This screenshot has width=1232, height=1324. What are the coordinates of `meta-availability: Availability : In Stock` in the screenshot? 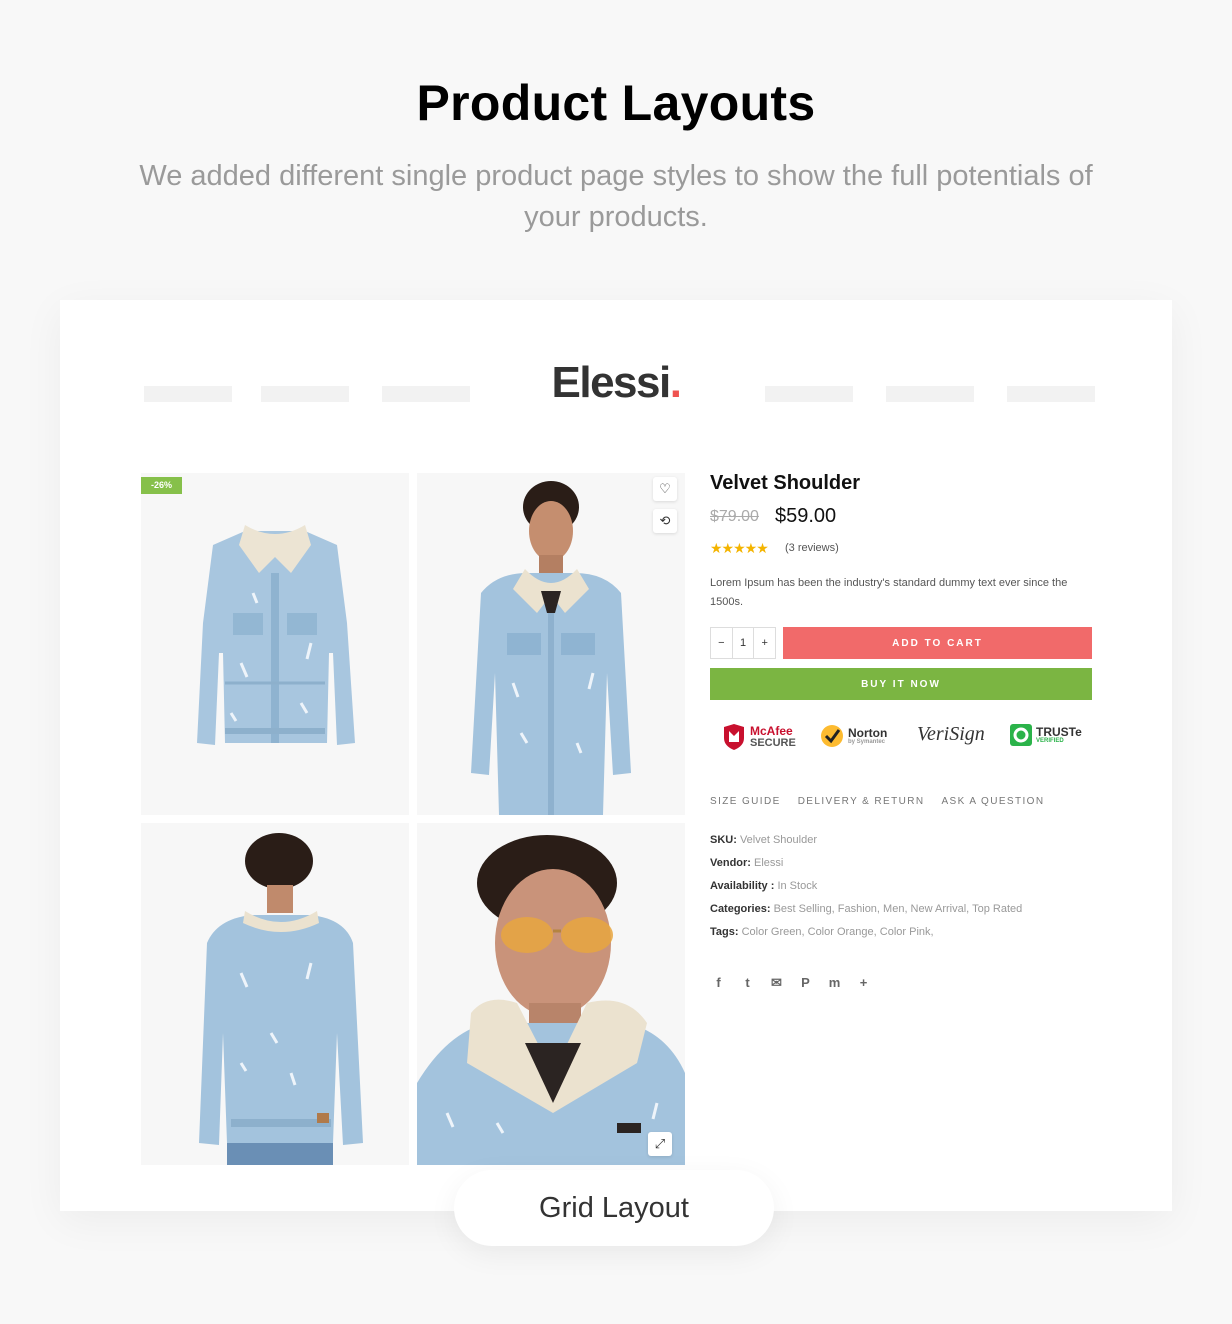 It's located at (764, 886).